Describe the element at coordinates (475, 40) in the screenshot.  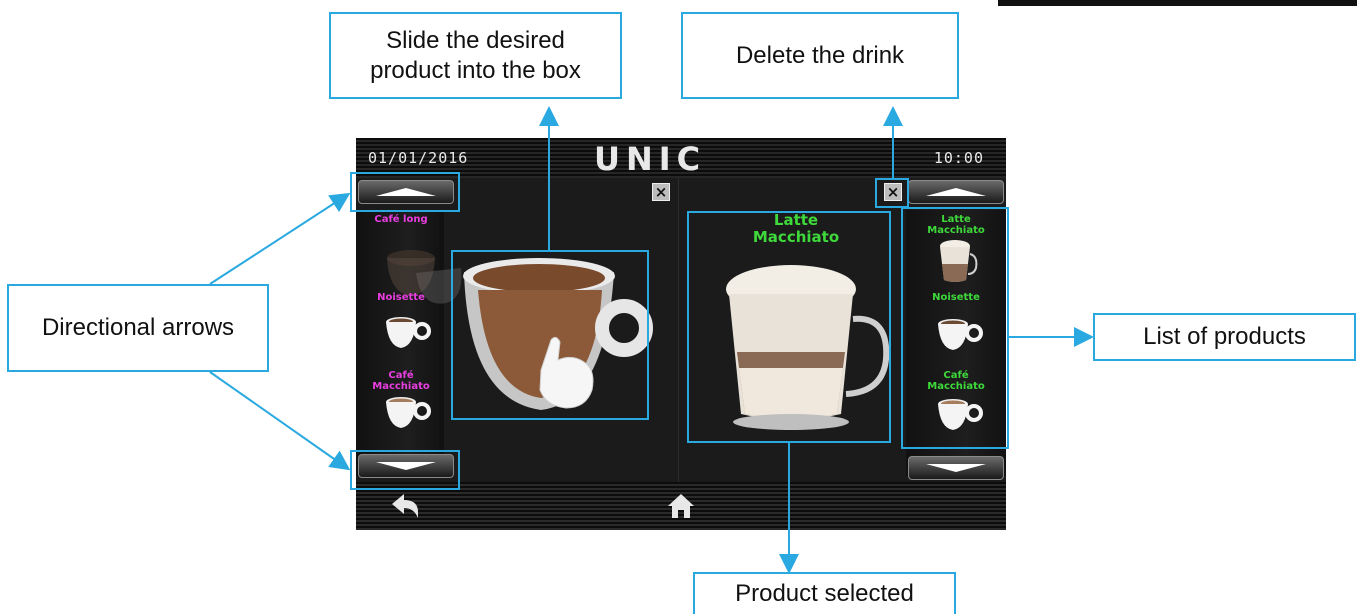
I see `slide-annotation-line1: Slide the desired` at that location.